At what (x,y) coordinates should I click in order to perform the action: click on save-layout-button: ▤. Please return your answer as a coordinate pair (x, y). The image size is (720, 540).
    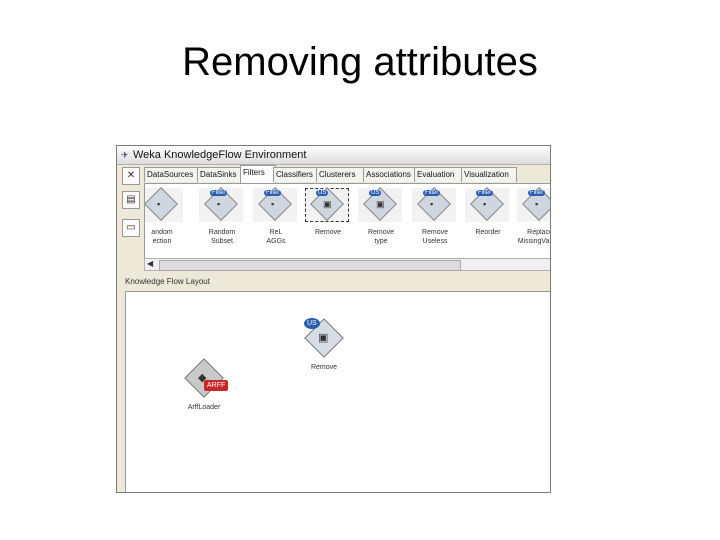
    Looking at the image, I should click on (131, 200).